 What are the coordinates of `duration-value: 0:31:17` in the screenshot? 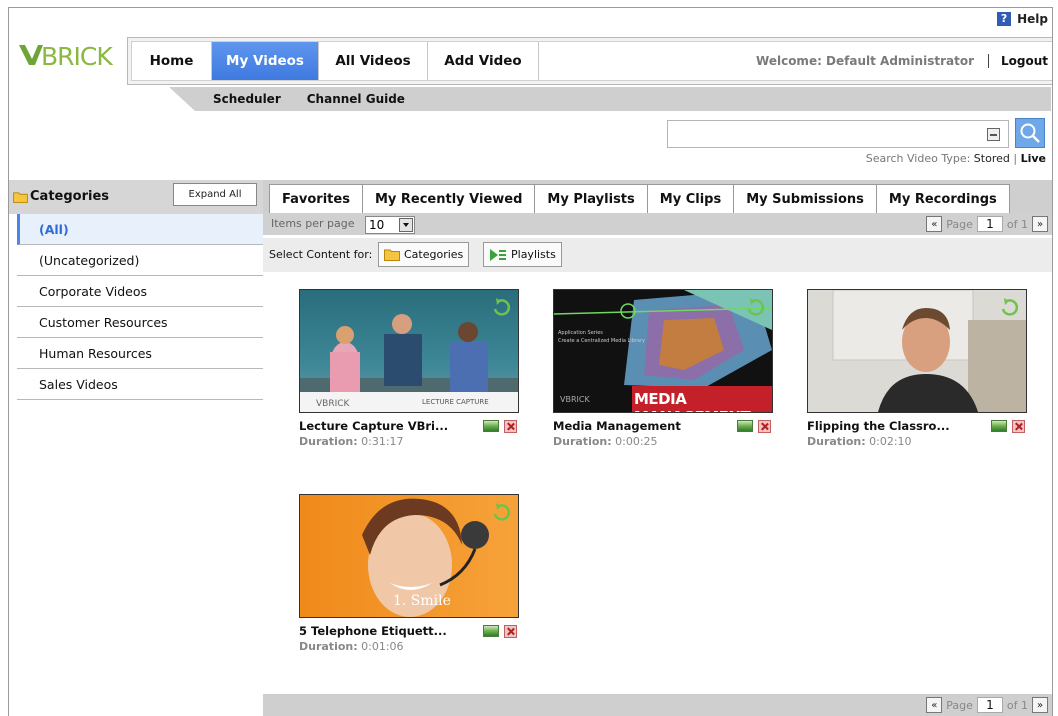 It's located at (382, 441).